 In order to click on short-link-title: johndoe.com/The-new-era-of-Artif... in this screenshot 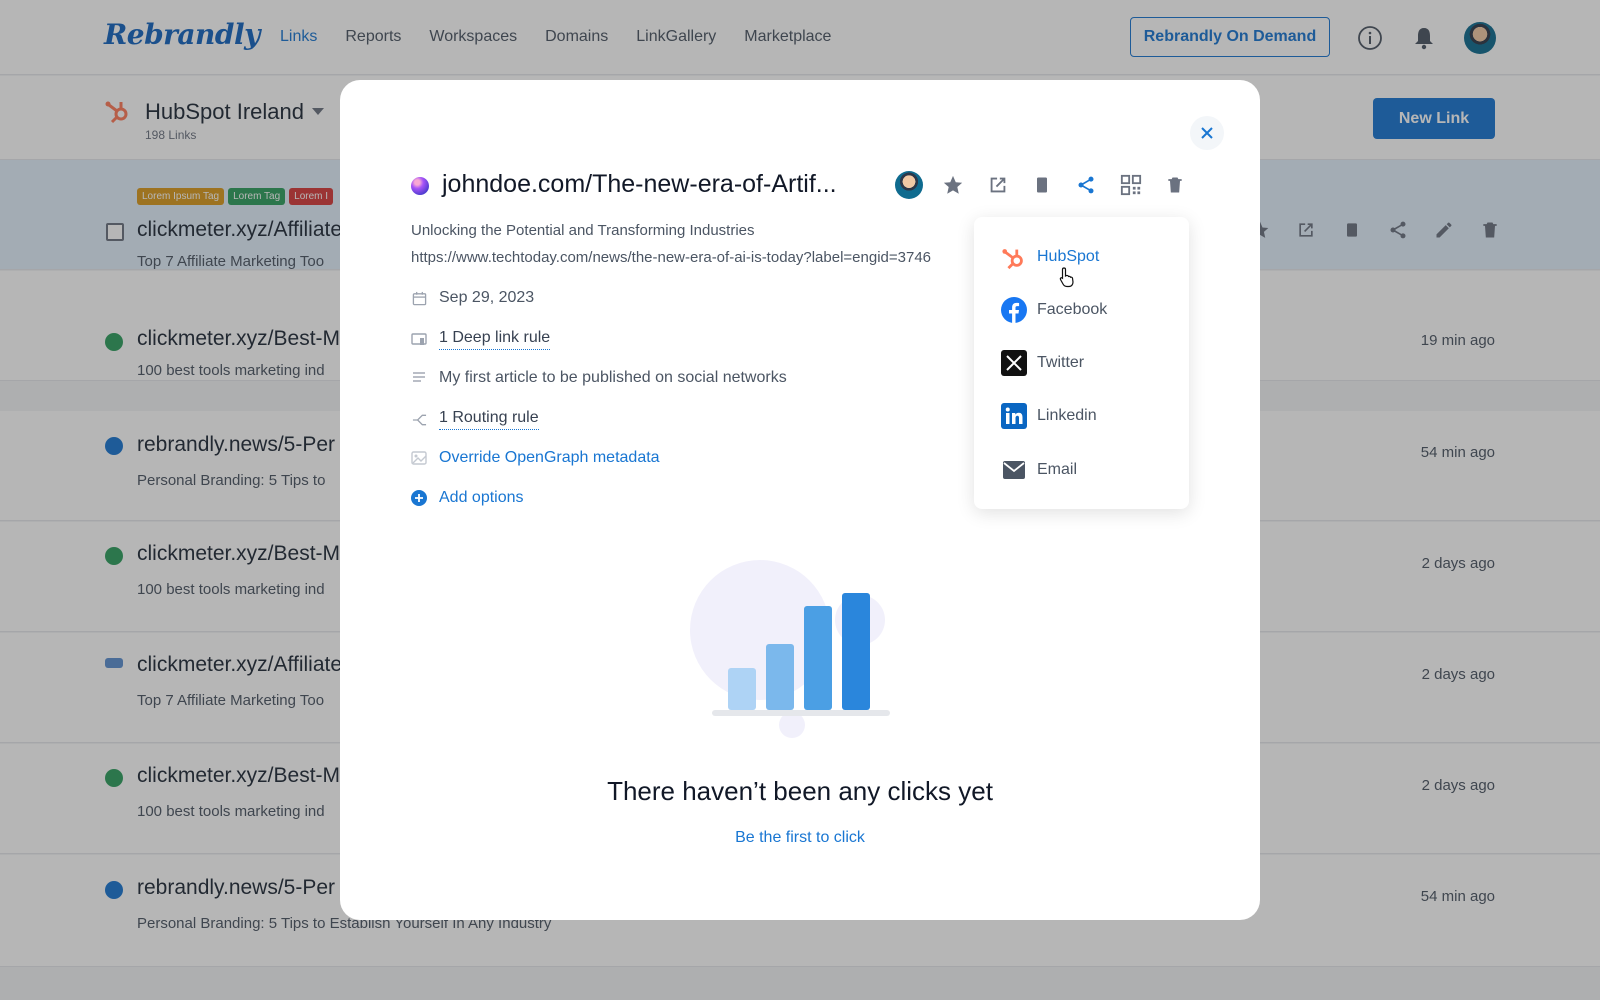, I will do `click(639, 184)`.